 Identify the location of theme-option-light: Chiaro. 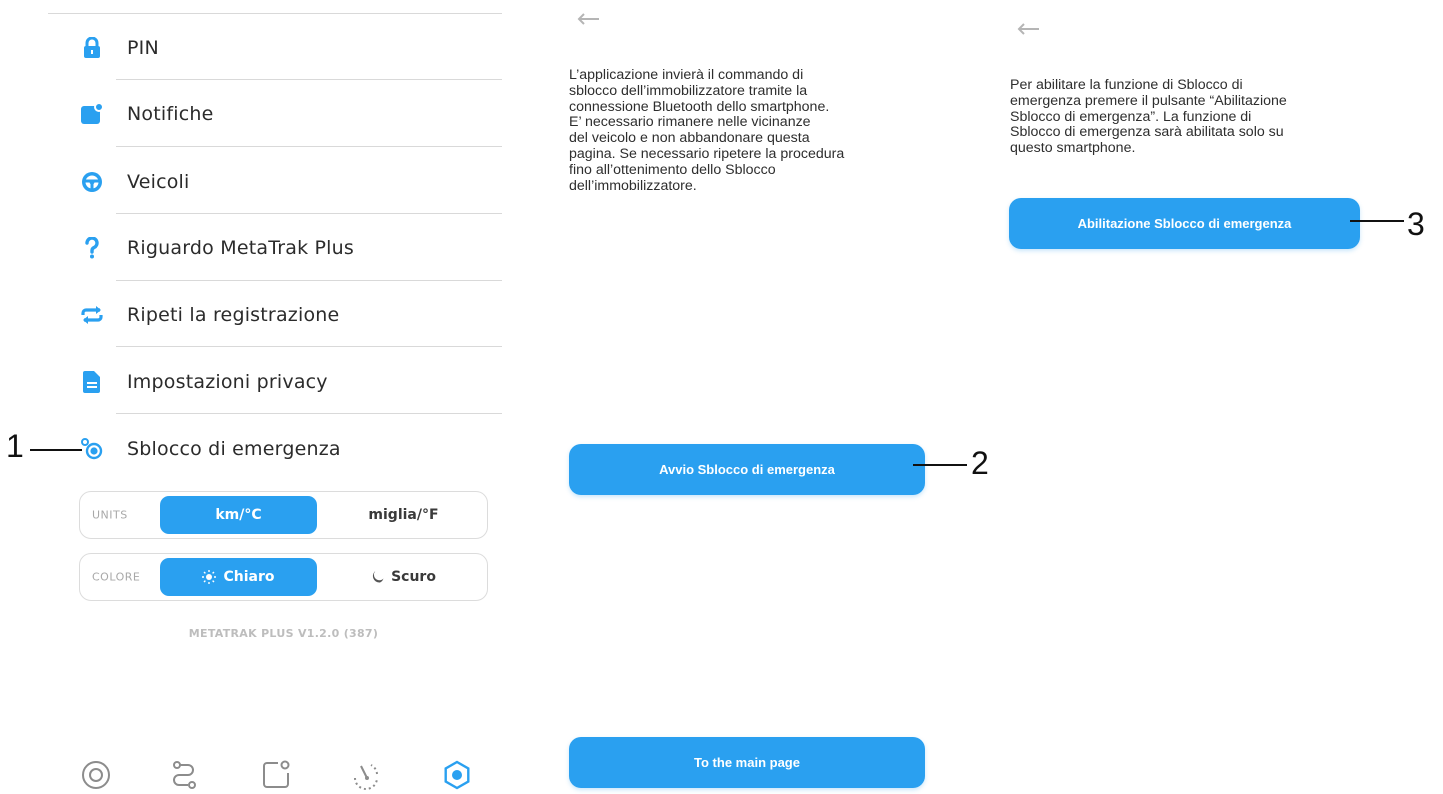
(238, 577).